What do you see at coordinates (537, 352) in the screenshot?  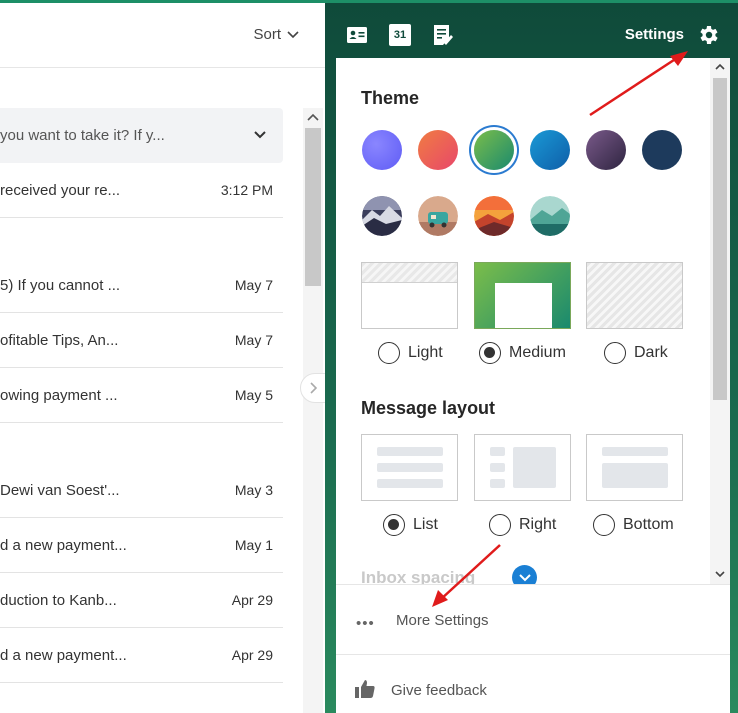 I see `theme-mode-medium-label: Medium` at bounding box center [537, 352].